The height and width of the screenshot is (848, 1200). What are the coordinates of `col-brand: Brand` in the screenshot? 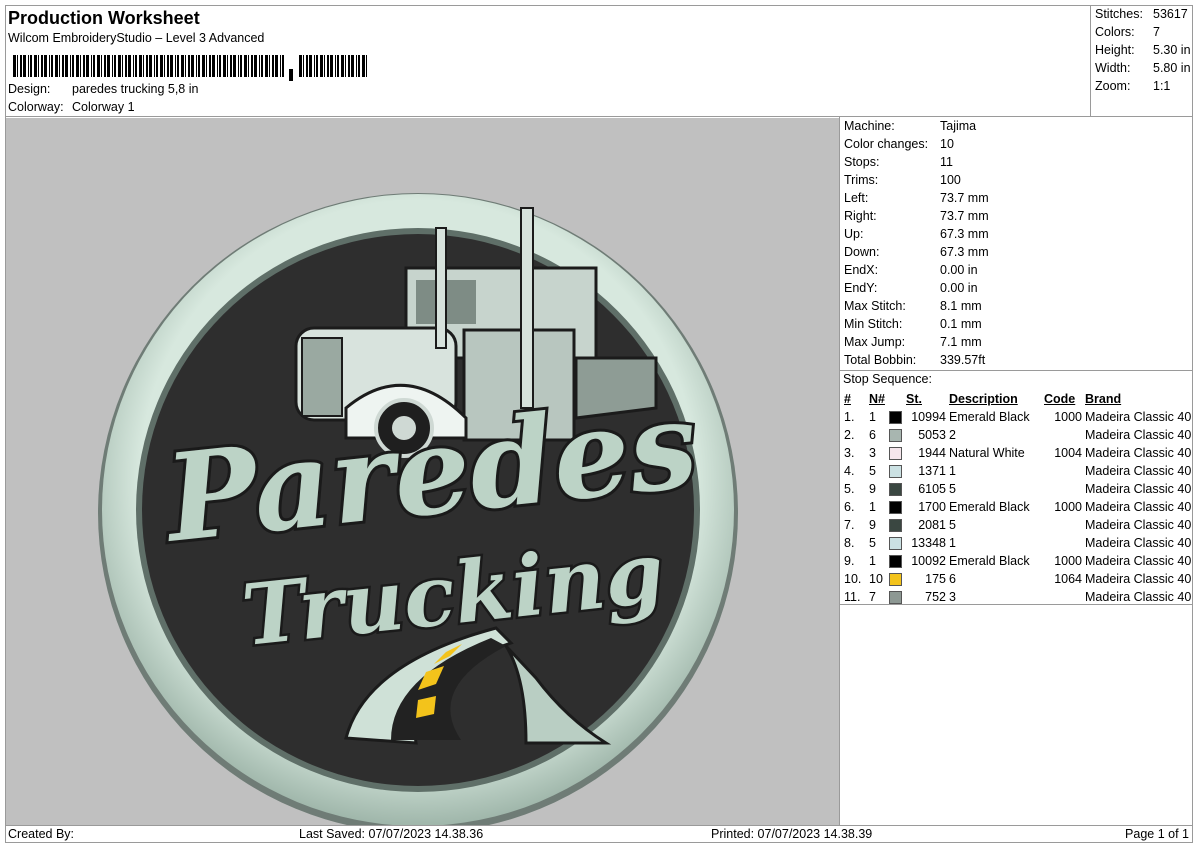 It's located at (1103, 399).